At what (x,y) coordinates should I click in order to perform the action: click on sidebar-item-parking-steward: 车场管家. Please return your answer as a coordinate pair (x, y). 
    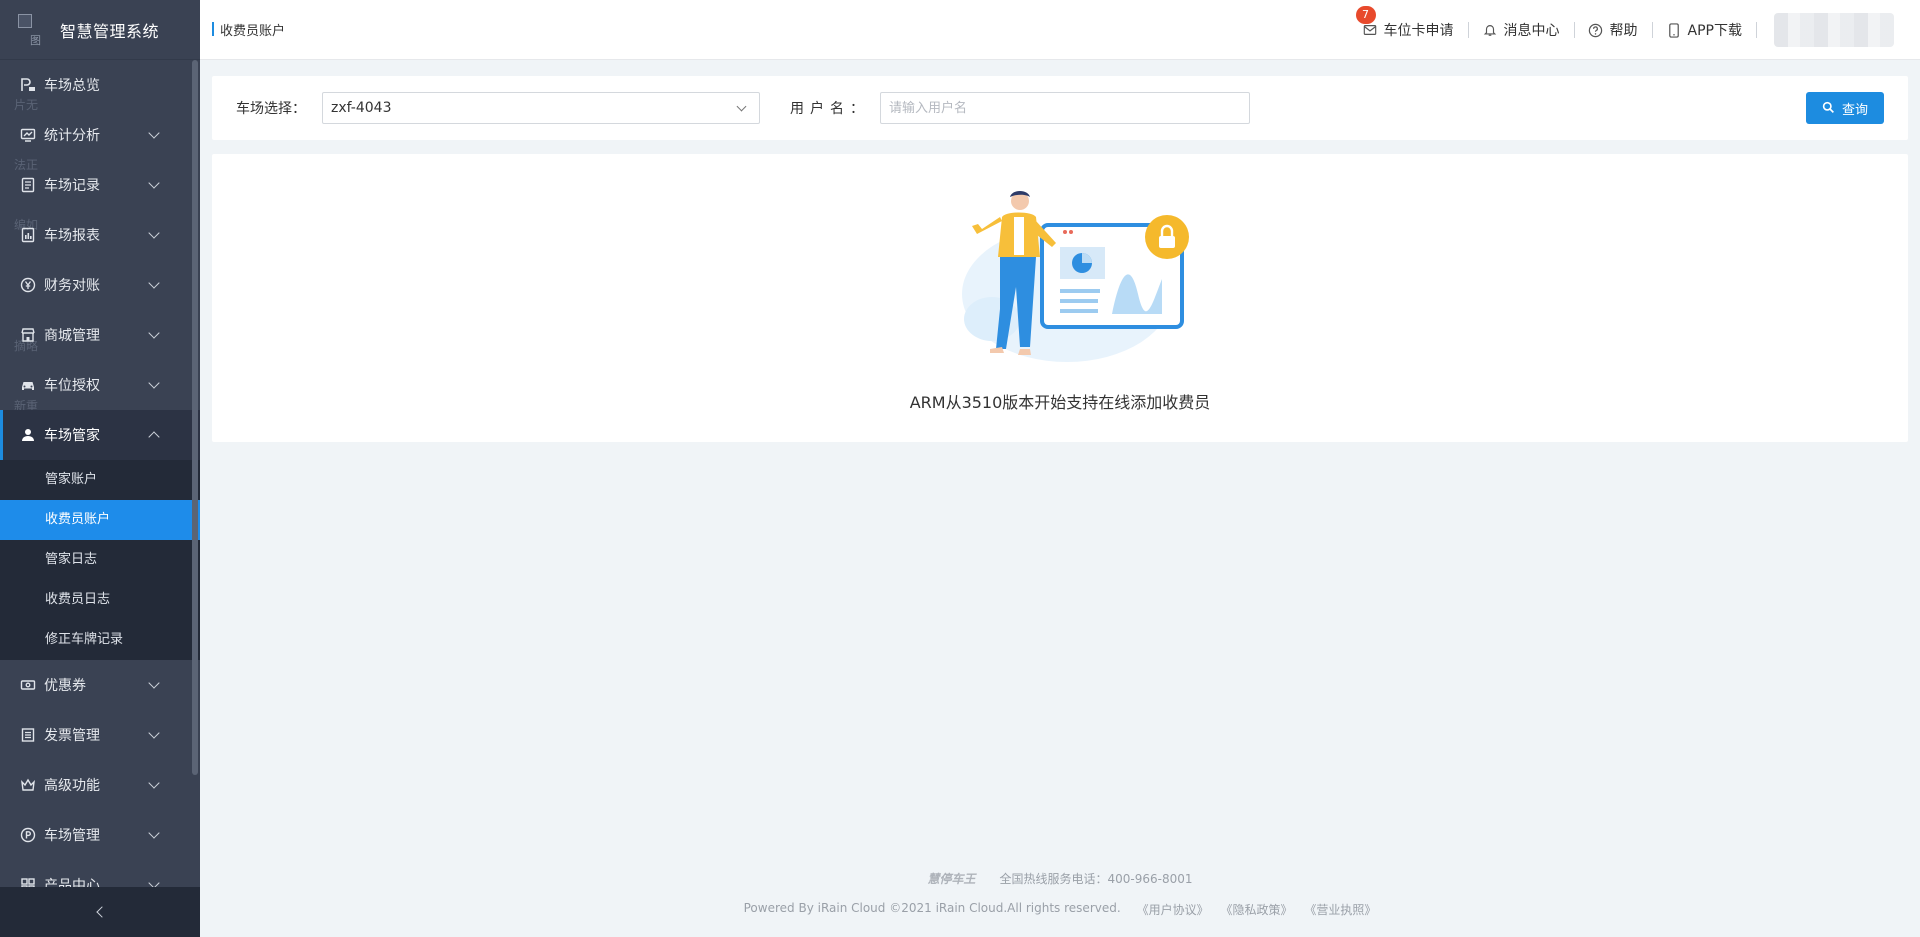
    Looking at the image, I should click on (100, 435).